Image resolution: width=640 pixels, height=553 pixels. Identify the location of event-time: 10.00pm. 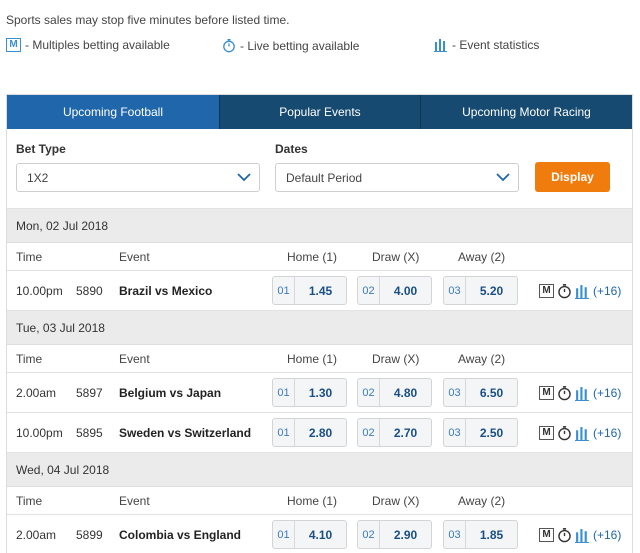
(39, 290).